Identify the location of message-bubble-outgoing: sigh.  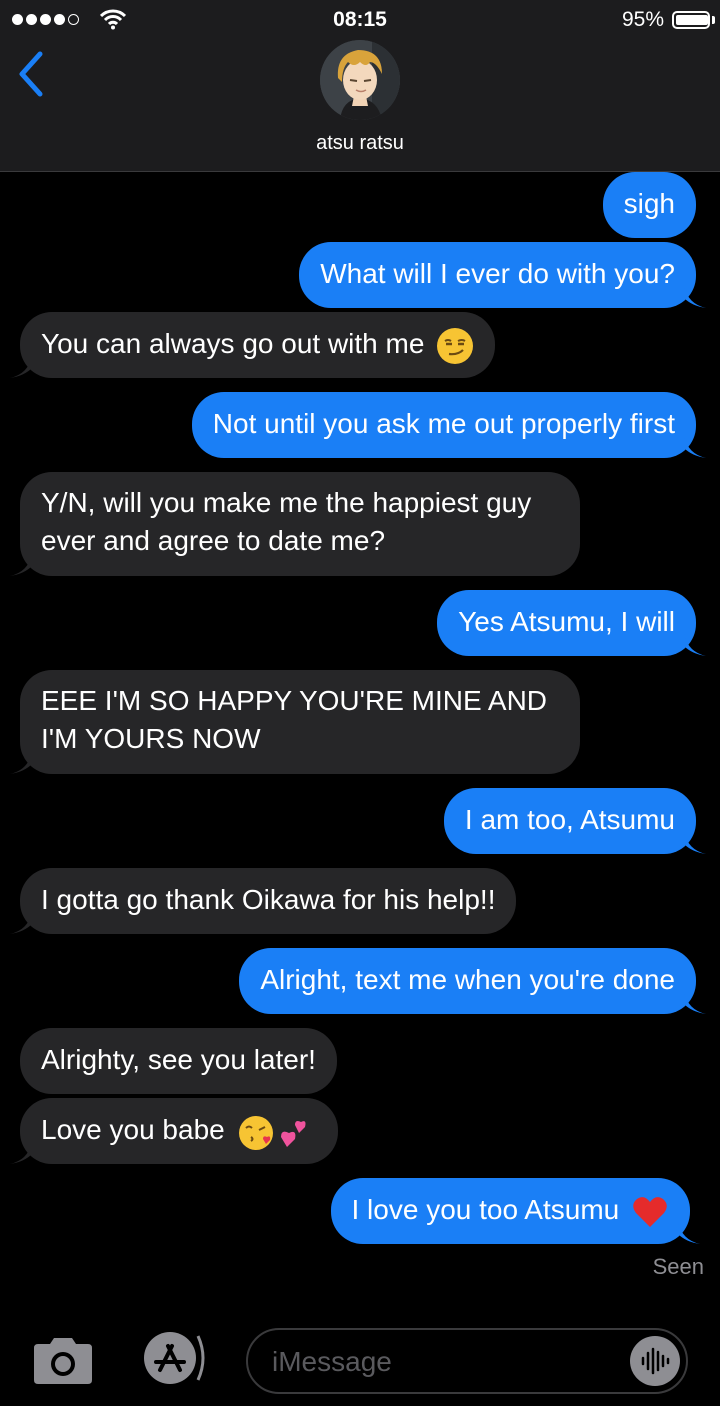
(649, 205).